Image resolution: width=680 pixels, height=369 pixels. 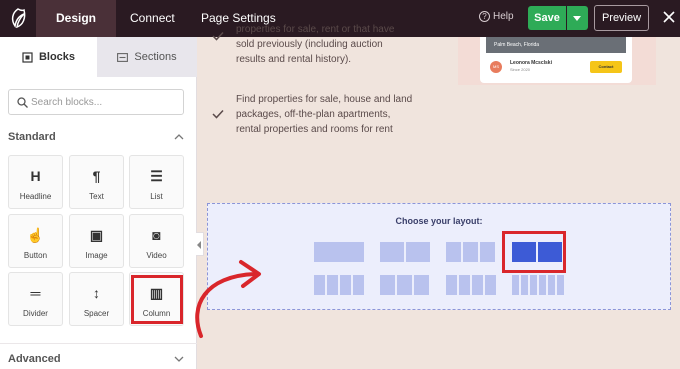 I want to click on curved-arrow-icon, so click(x=228, y=299).